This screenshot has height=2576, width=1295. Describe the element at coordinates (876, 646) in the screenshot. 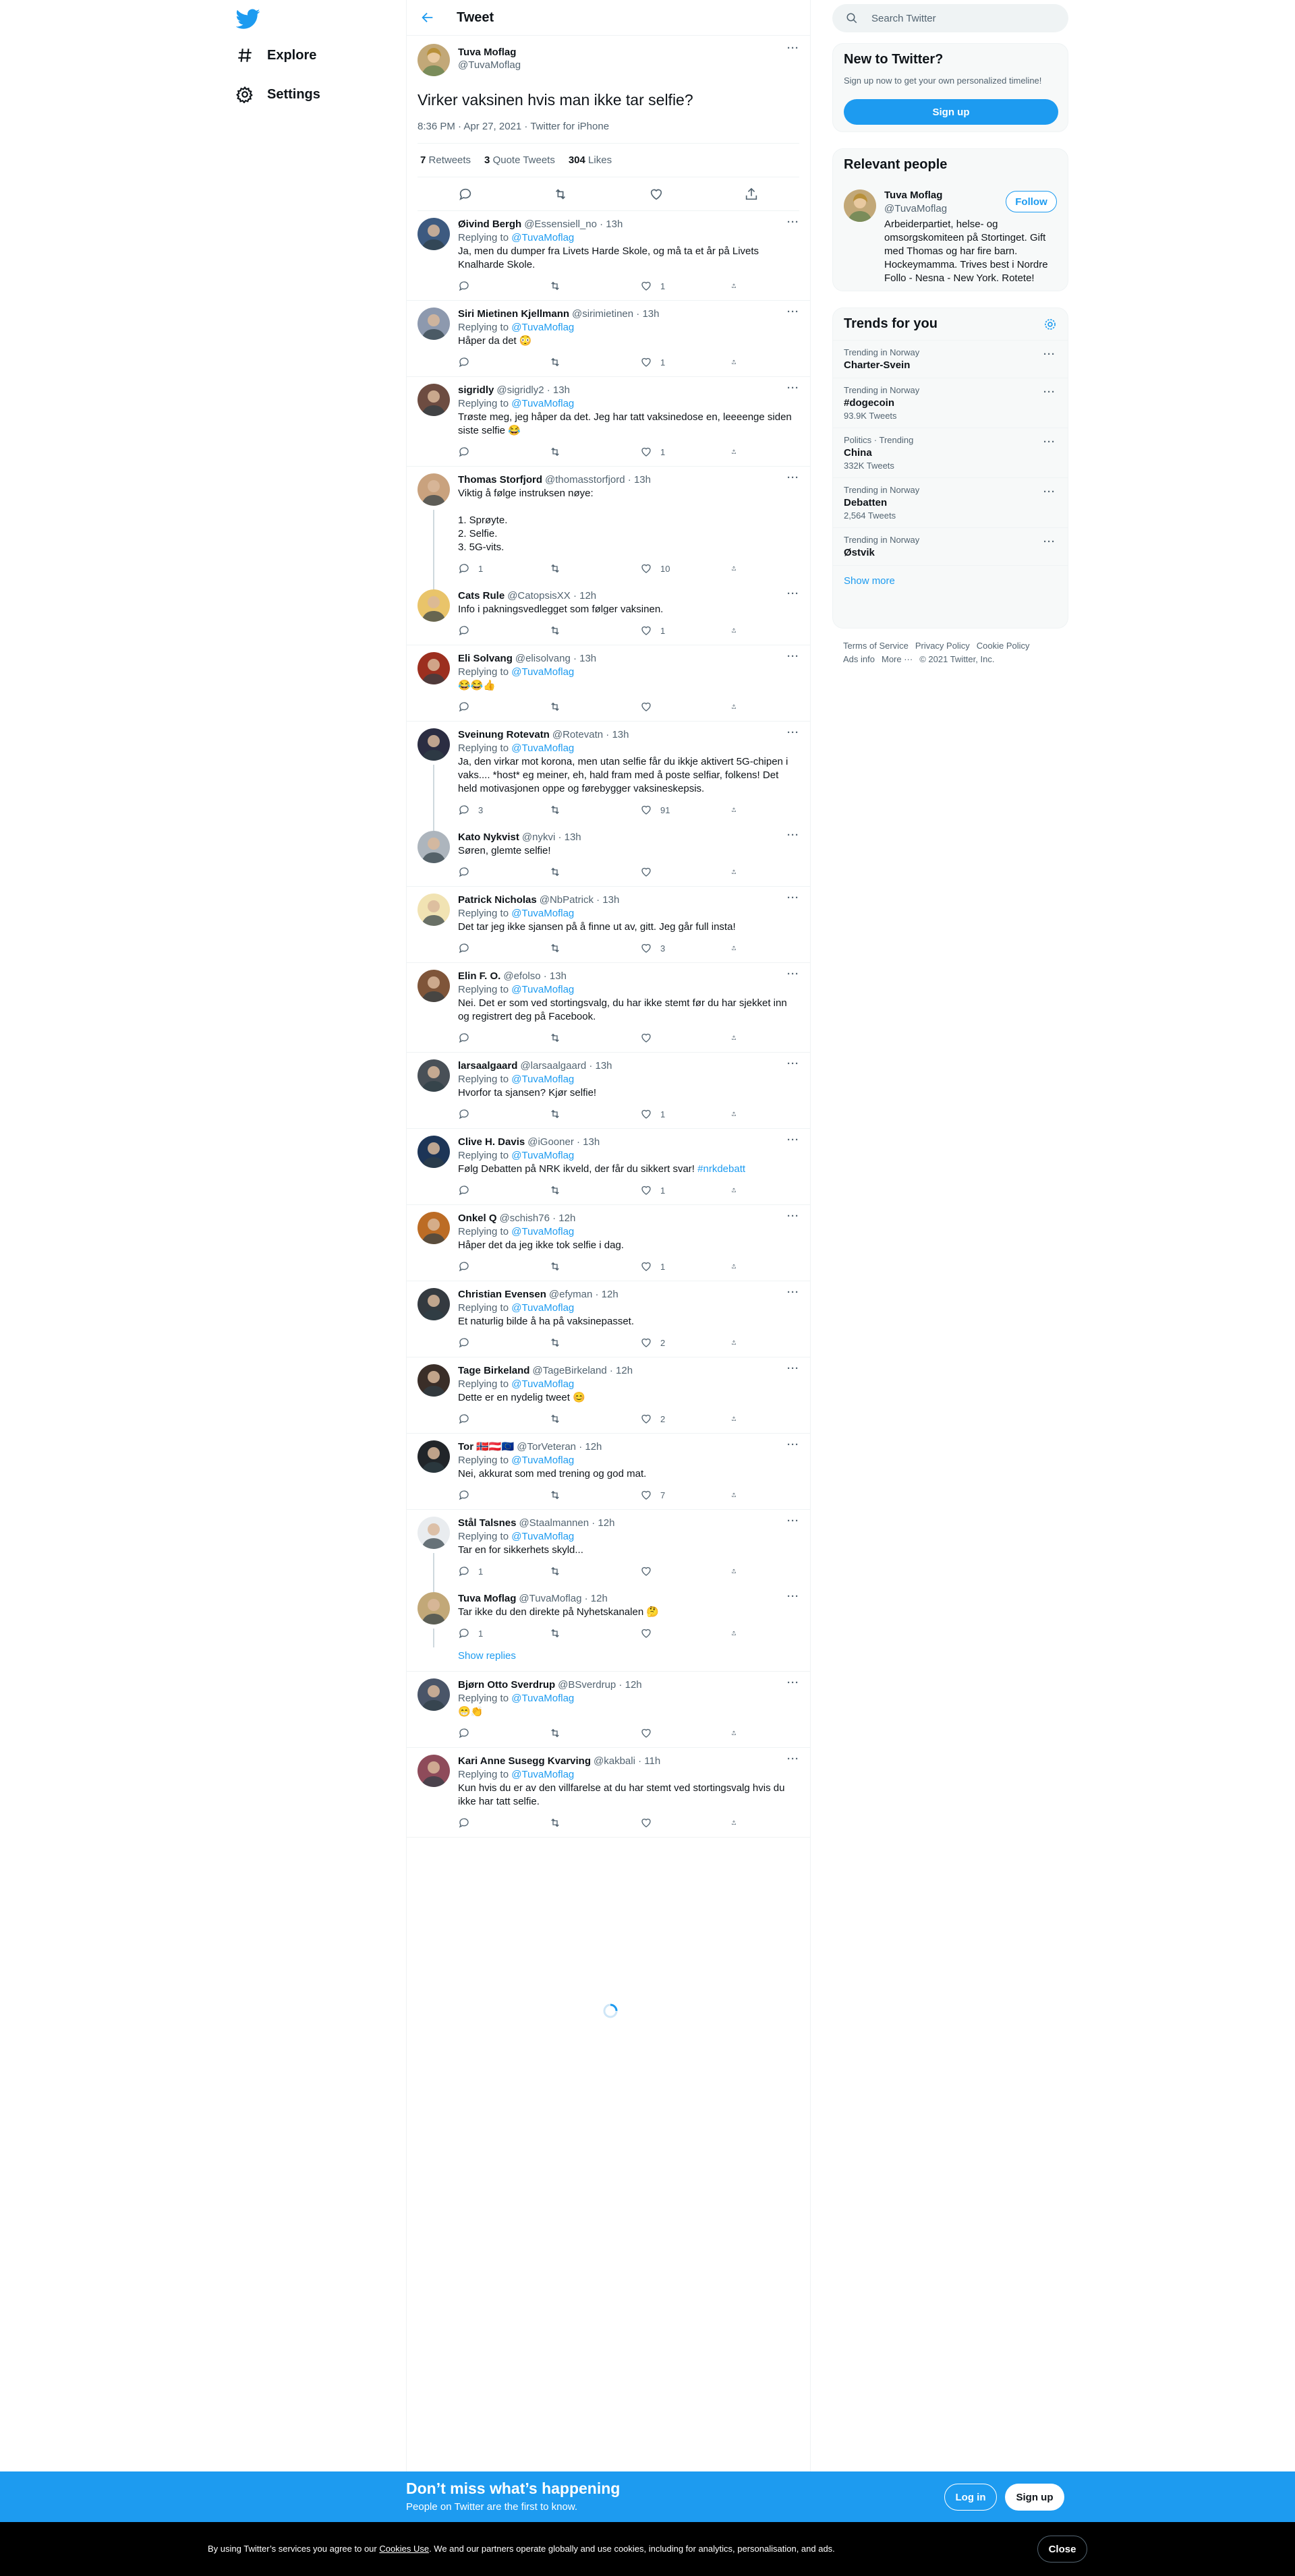

I see `terms-link: Terms of Service` at that location.